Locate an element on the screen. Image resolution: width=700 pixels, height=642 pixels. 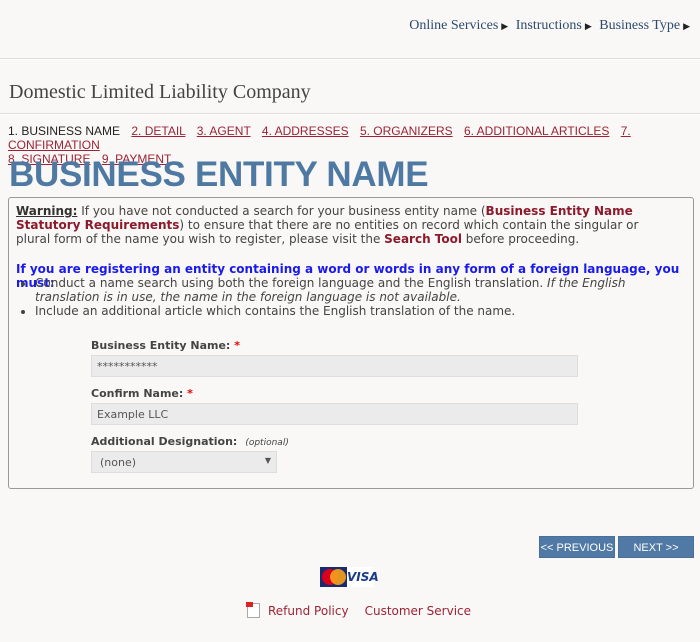
mastercard-logo is located at coordinates (333, 577).